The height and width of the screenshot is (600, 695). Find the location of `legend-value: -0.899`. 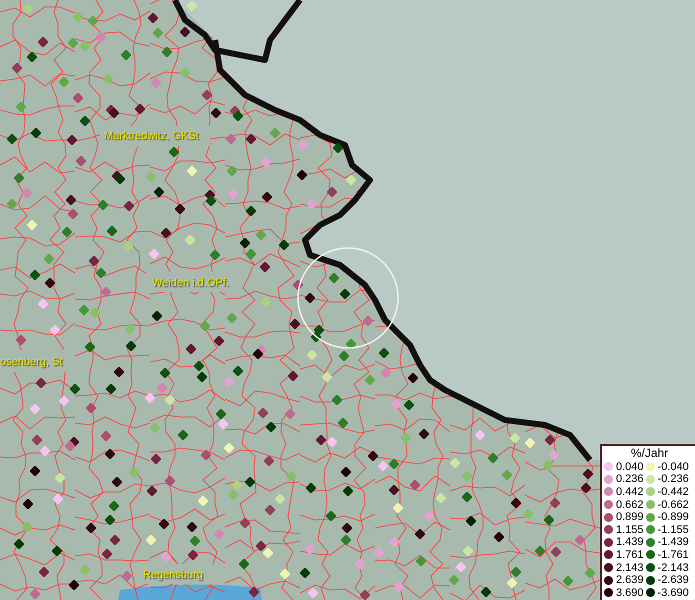

legend-value: -0.899 is located at coordinates (673, 517).